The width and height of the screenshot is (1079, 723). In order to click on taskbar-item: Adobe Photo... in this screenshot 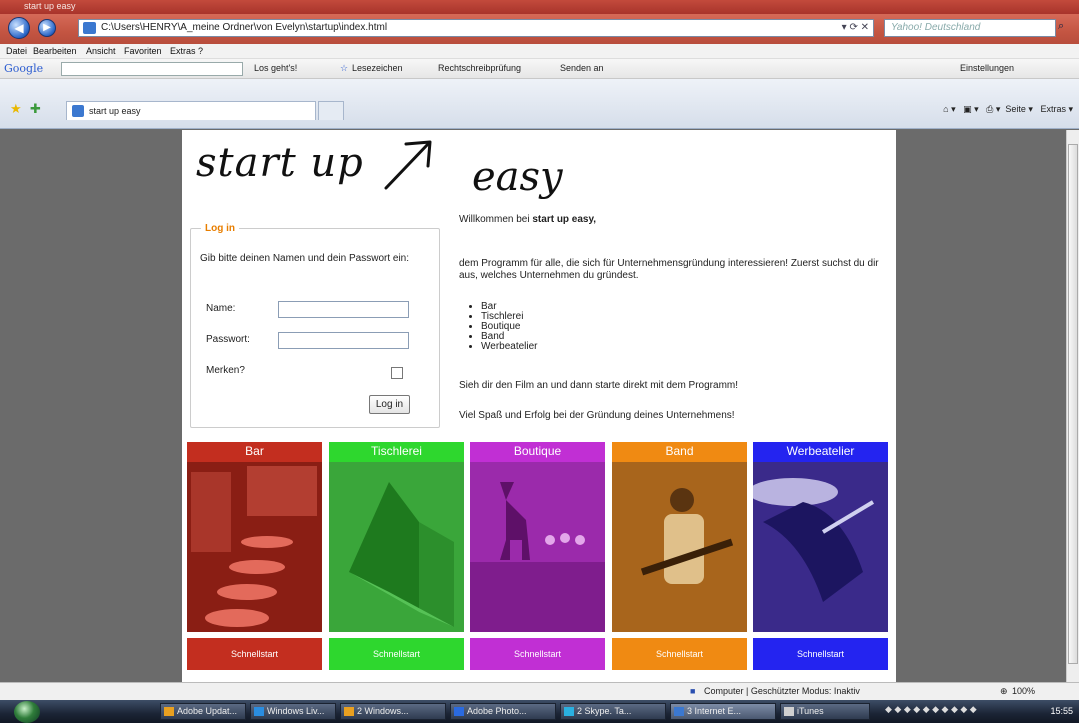, I will do `click(503, 711)`.